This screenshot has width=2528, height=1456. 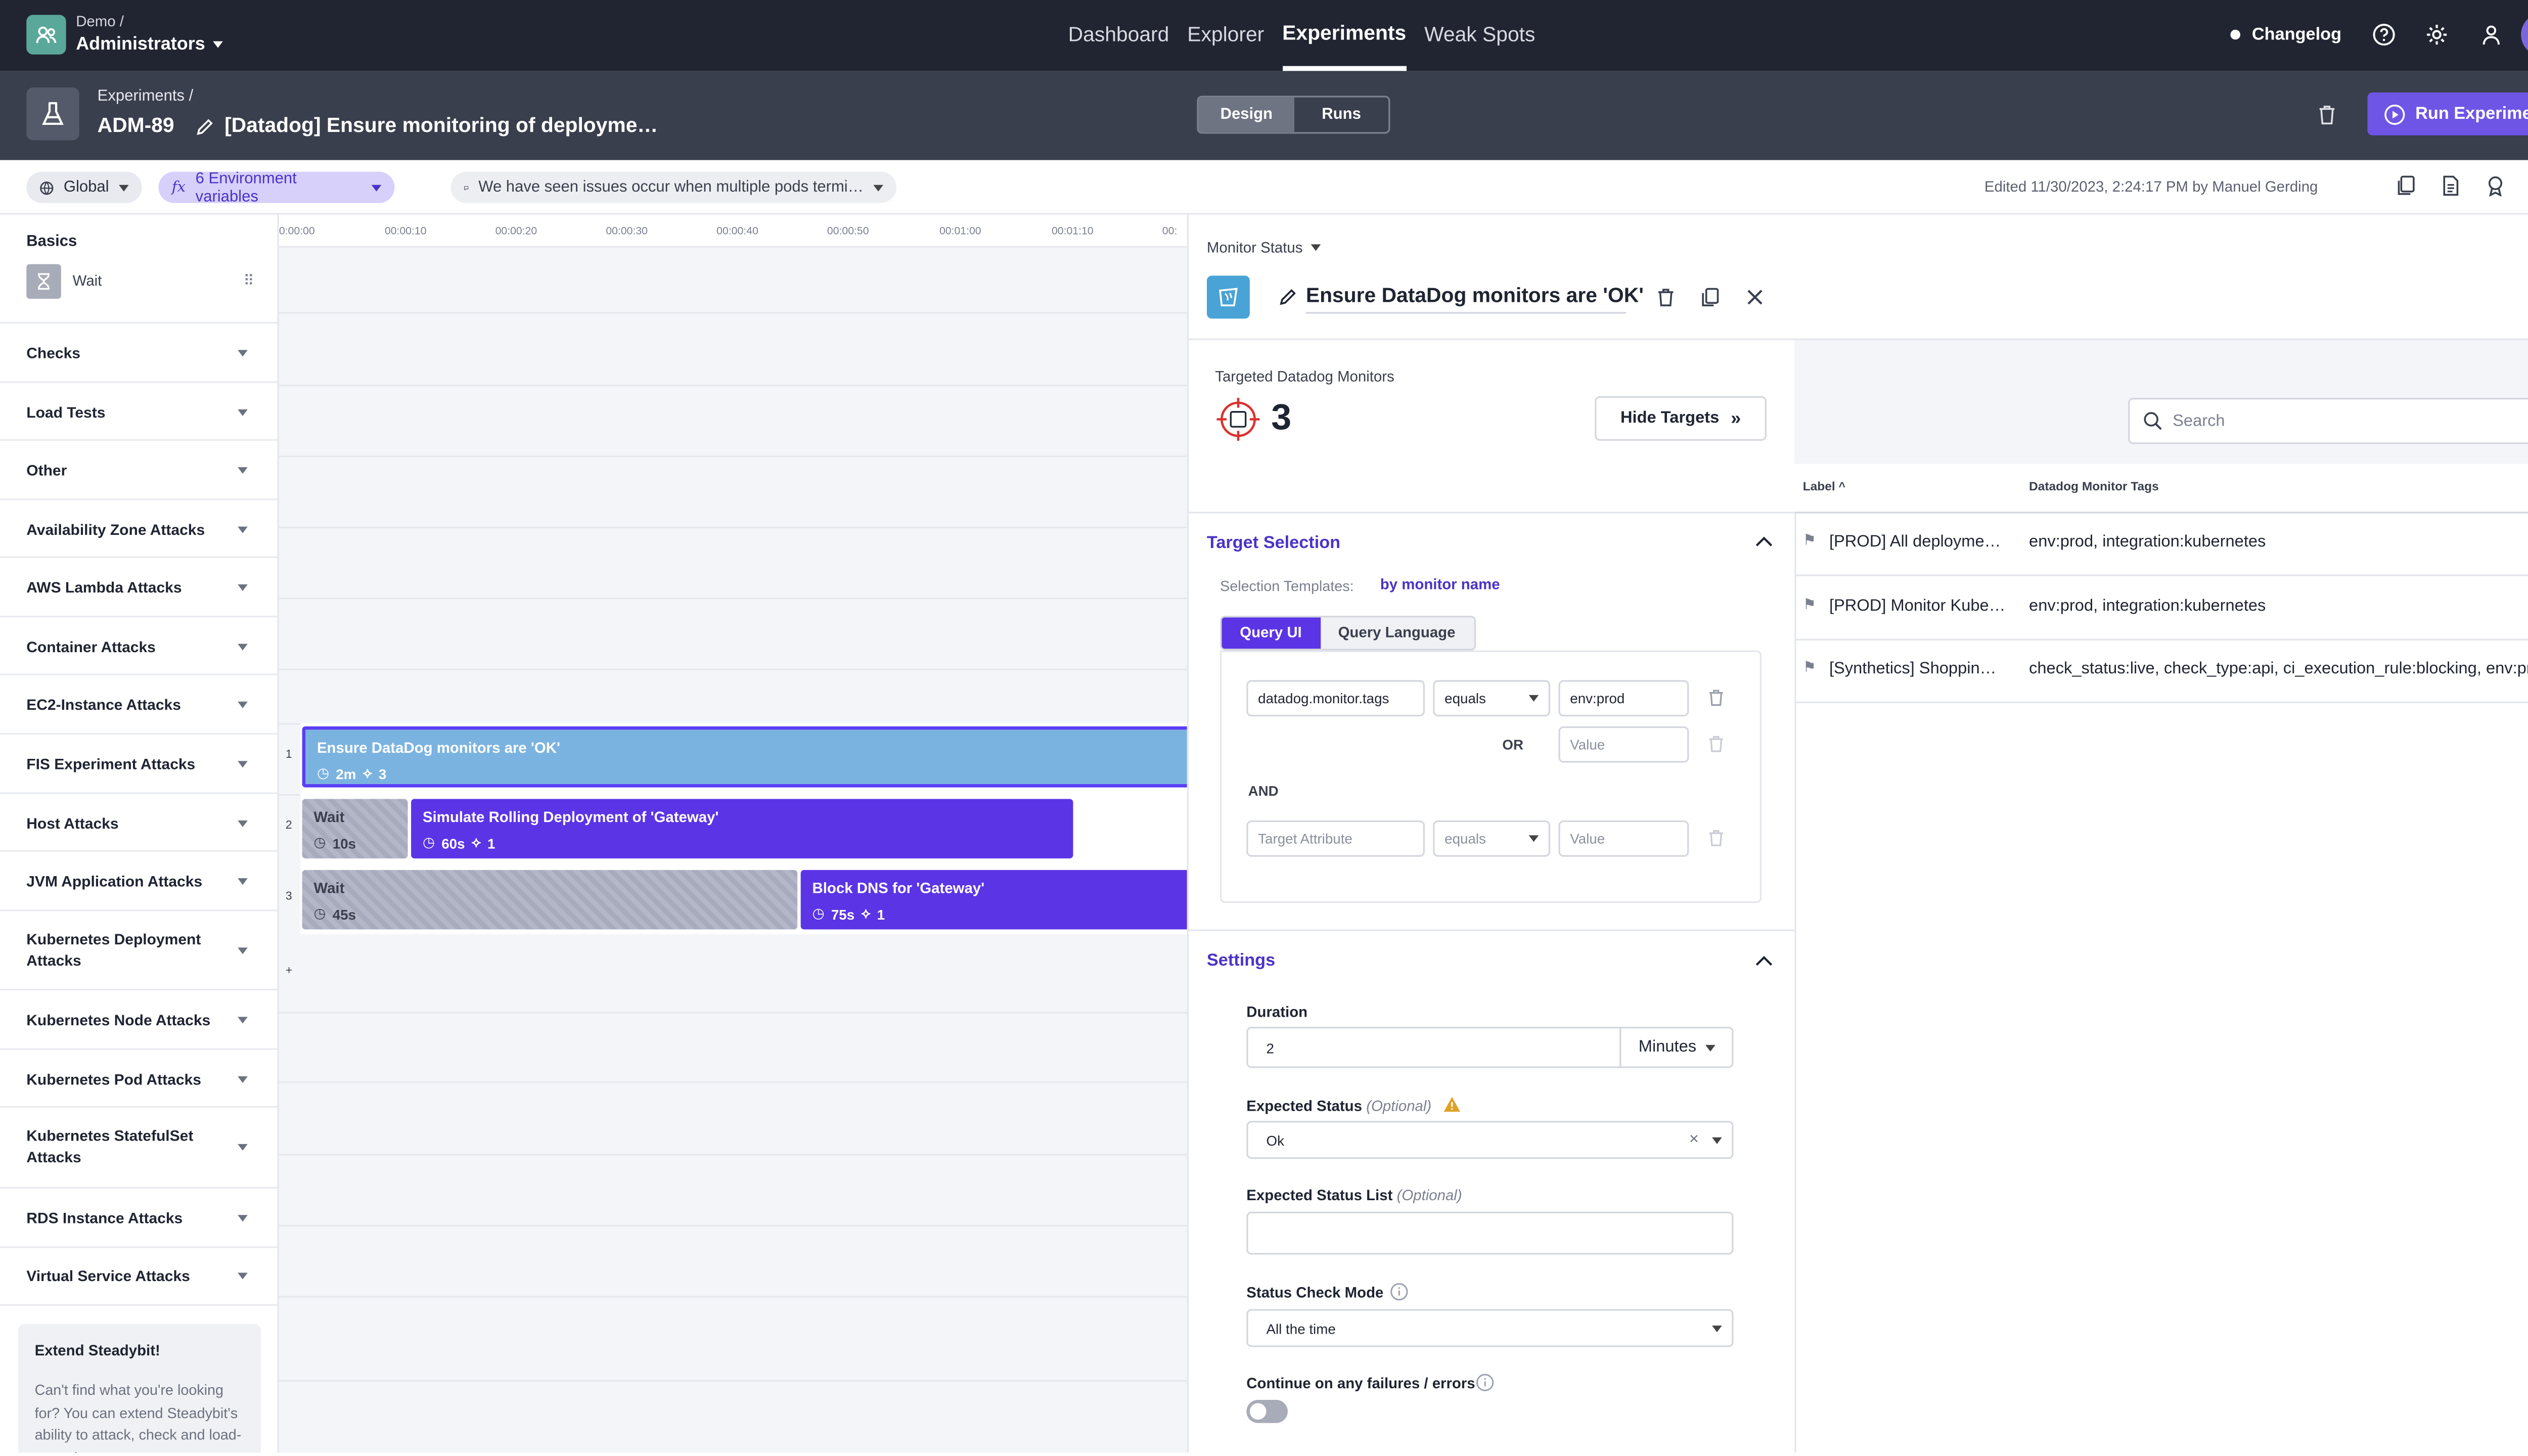 I want to click on avatar, so click(x=2525, y=35).